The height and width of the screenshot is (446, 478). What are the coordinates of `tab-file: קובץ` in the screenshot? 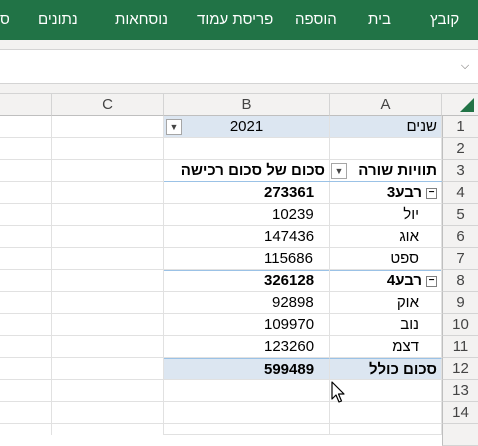 It's located at (444, 20).